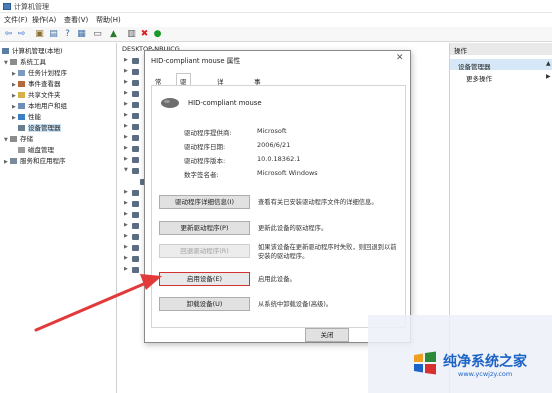 The width and height of the screenshot is (552, 393). I want to click on menu-file: 文件(F), so click(16, 20).